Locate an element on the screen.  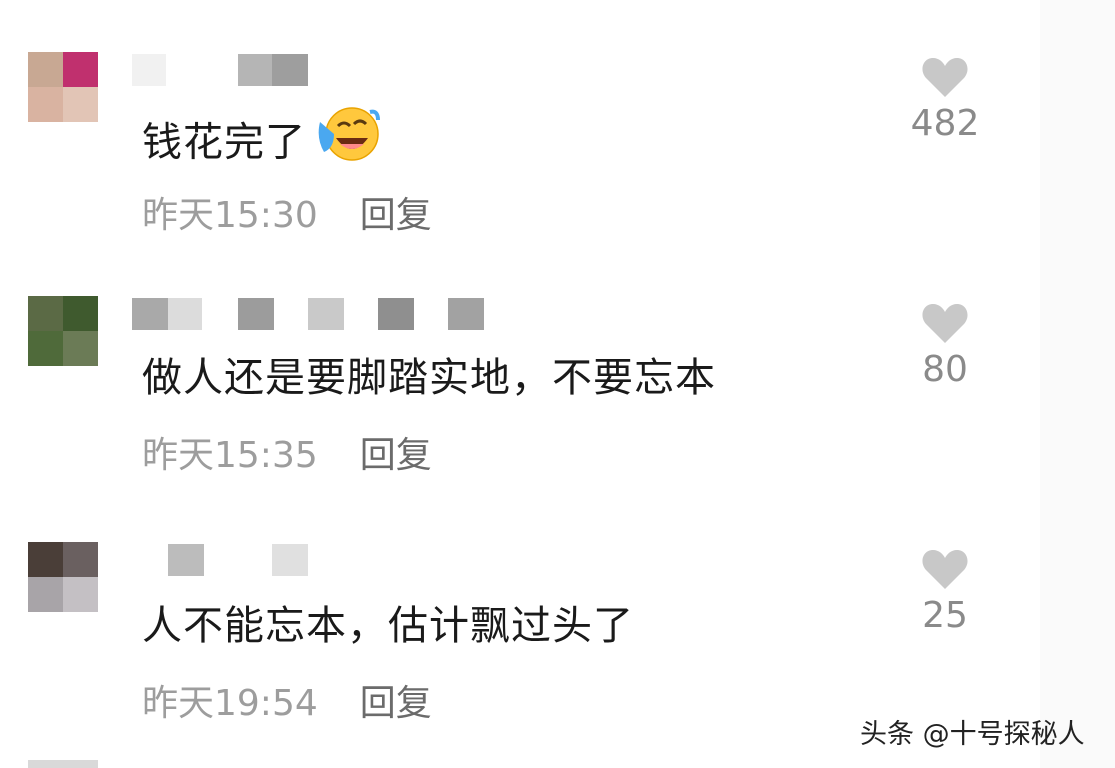
comment-meta: 昨天15:30 回复 is located at coordinates (287, 216).